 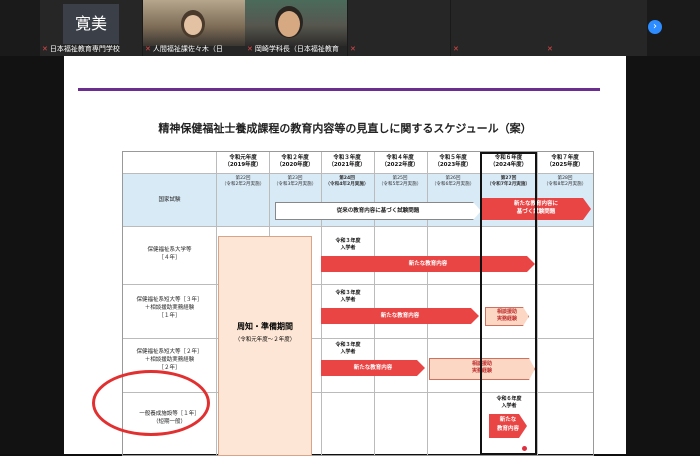 What do you see at coordinates (347, 161) in the screenshot?
I see `year-header: 令和３年度 （2021年度）` at bounding box center [347, 161].